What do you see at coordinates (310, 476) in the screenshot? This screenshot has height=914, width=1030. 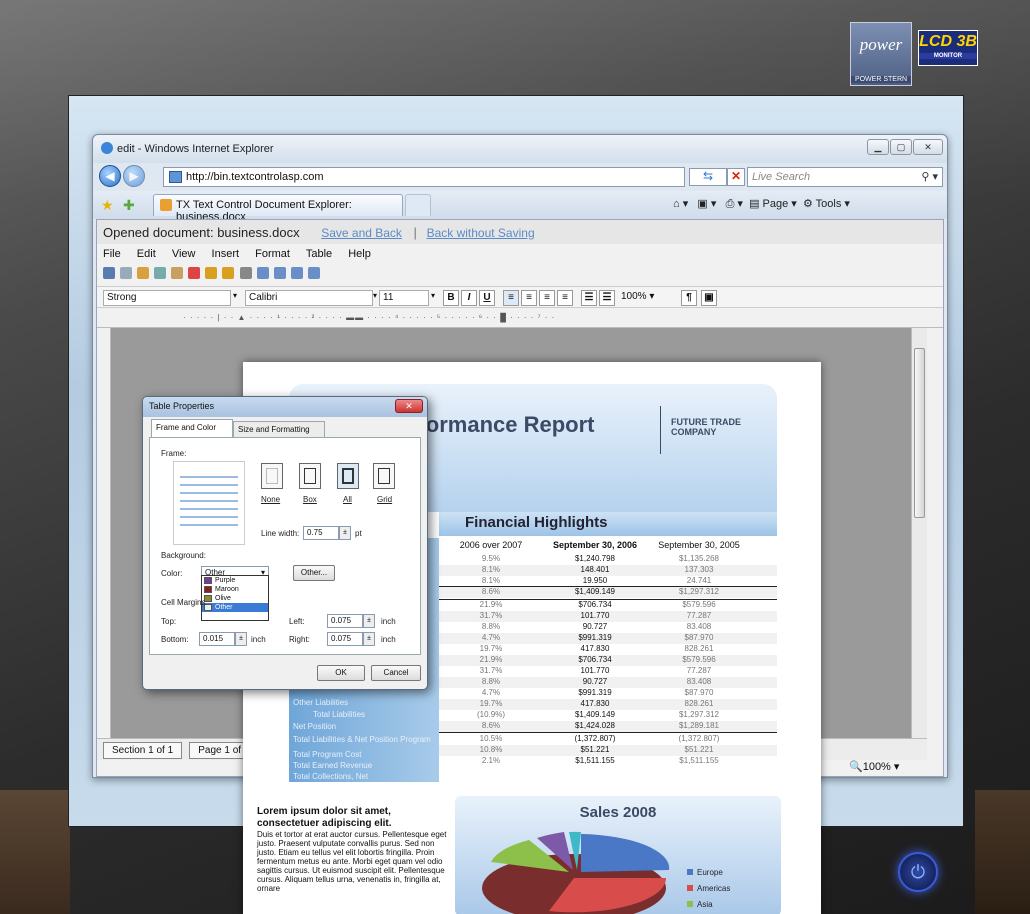 I see `frame-box-option` at bounding box center [310, 476].